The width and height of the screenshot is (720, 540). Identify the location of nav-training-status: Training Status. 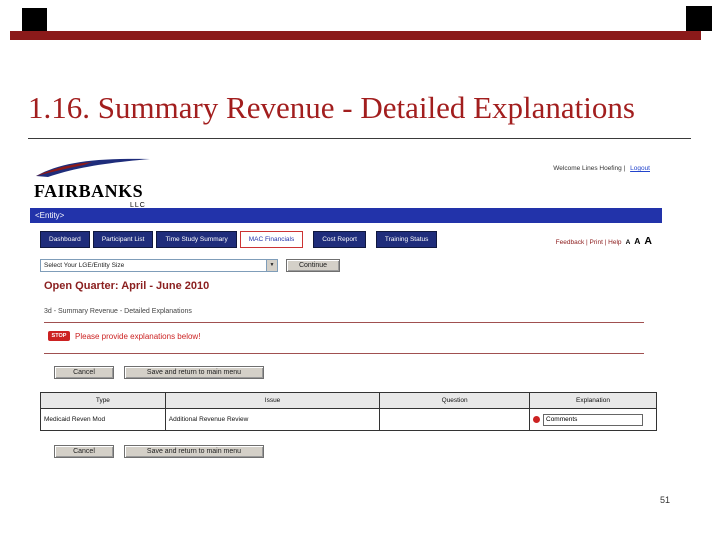
(406, 239).